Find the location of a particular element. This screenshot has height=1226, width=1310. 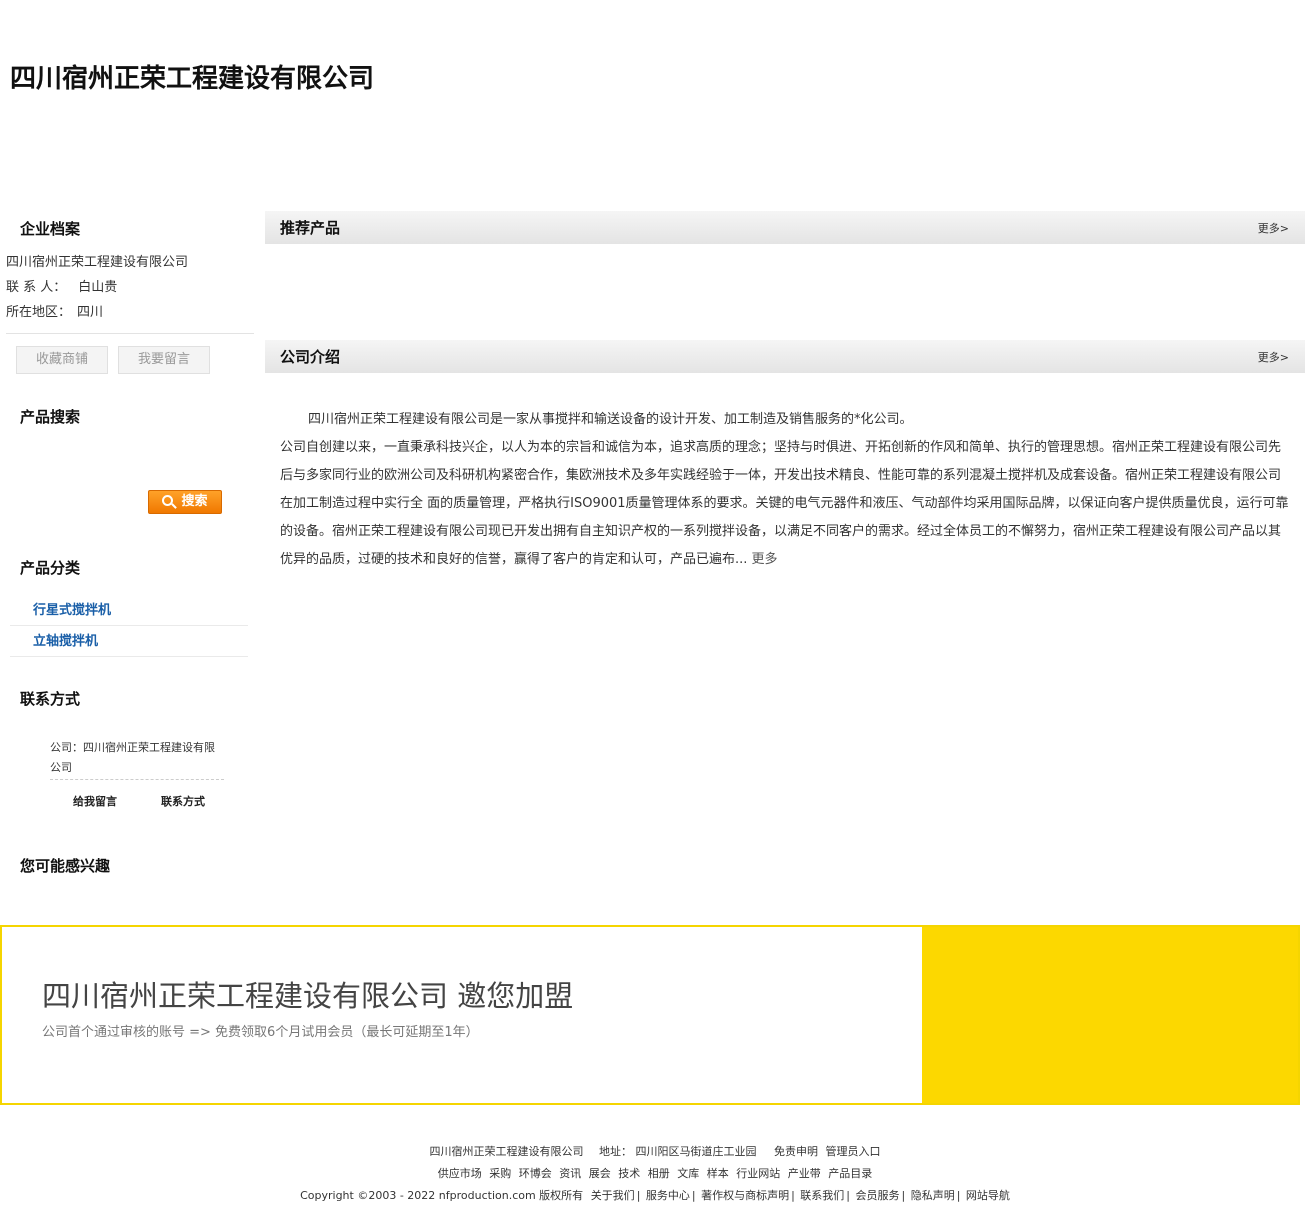

contact-info-link: 联系方式 is located at coordinates (183, 801).